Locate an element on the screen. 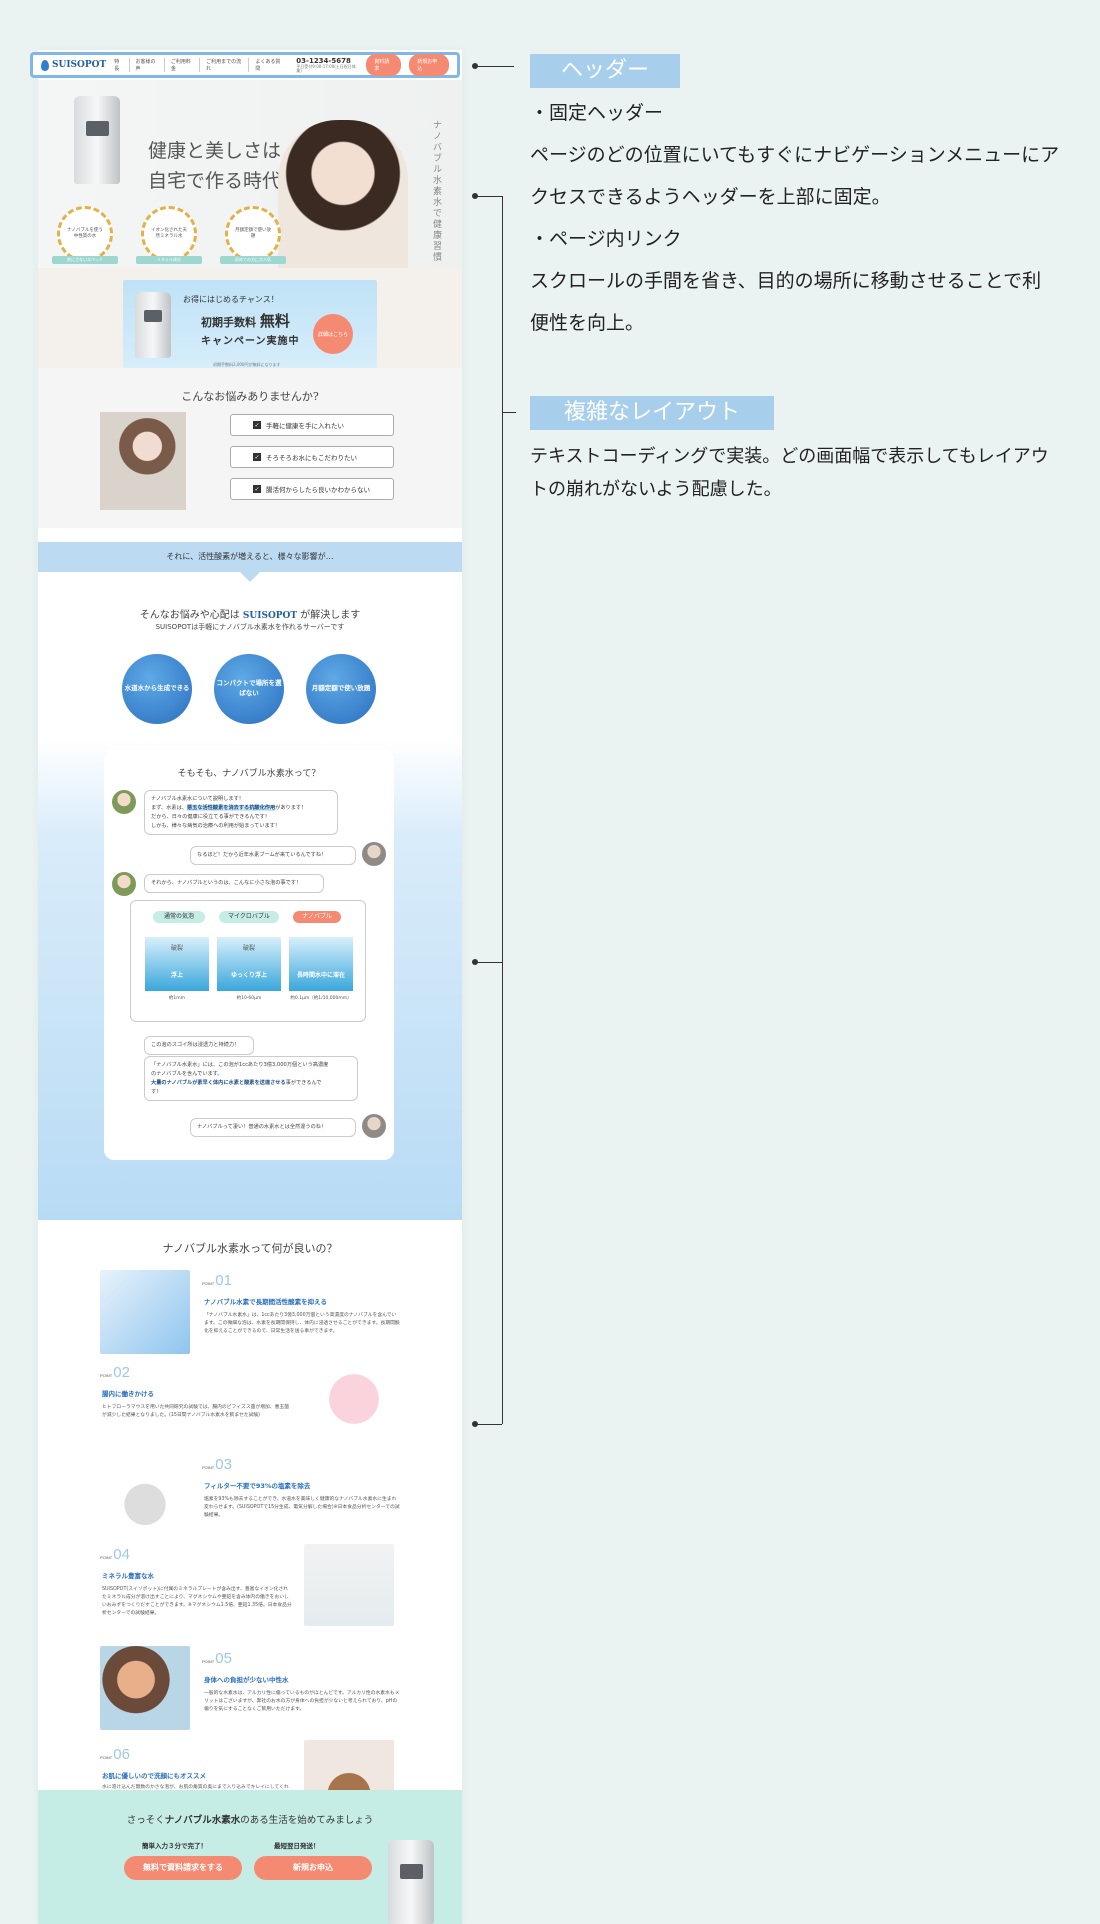 This screenshot has width=1100, height=1924. feature-circle: 月額定額で使い放題 is located at coordinates (341, 689).